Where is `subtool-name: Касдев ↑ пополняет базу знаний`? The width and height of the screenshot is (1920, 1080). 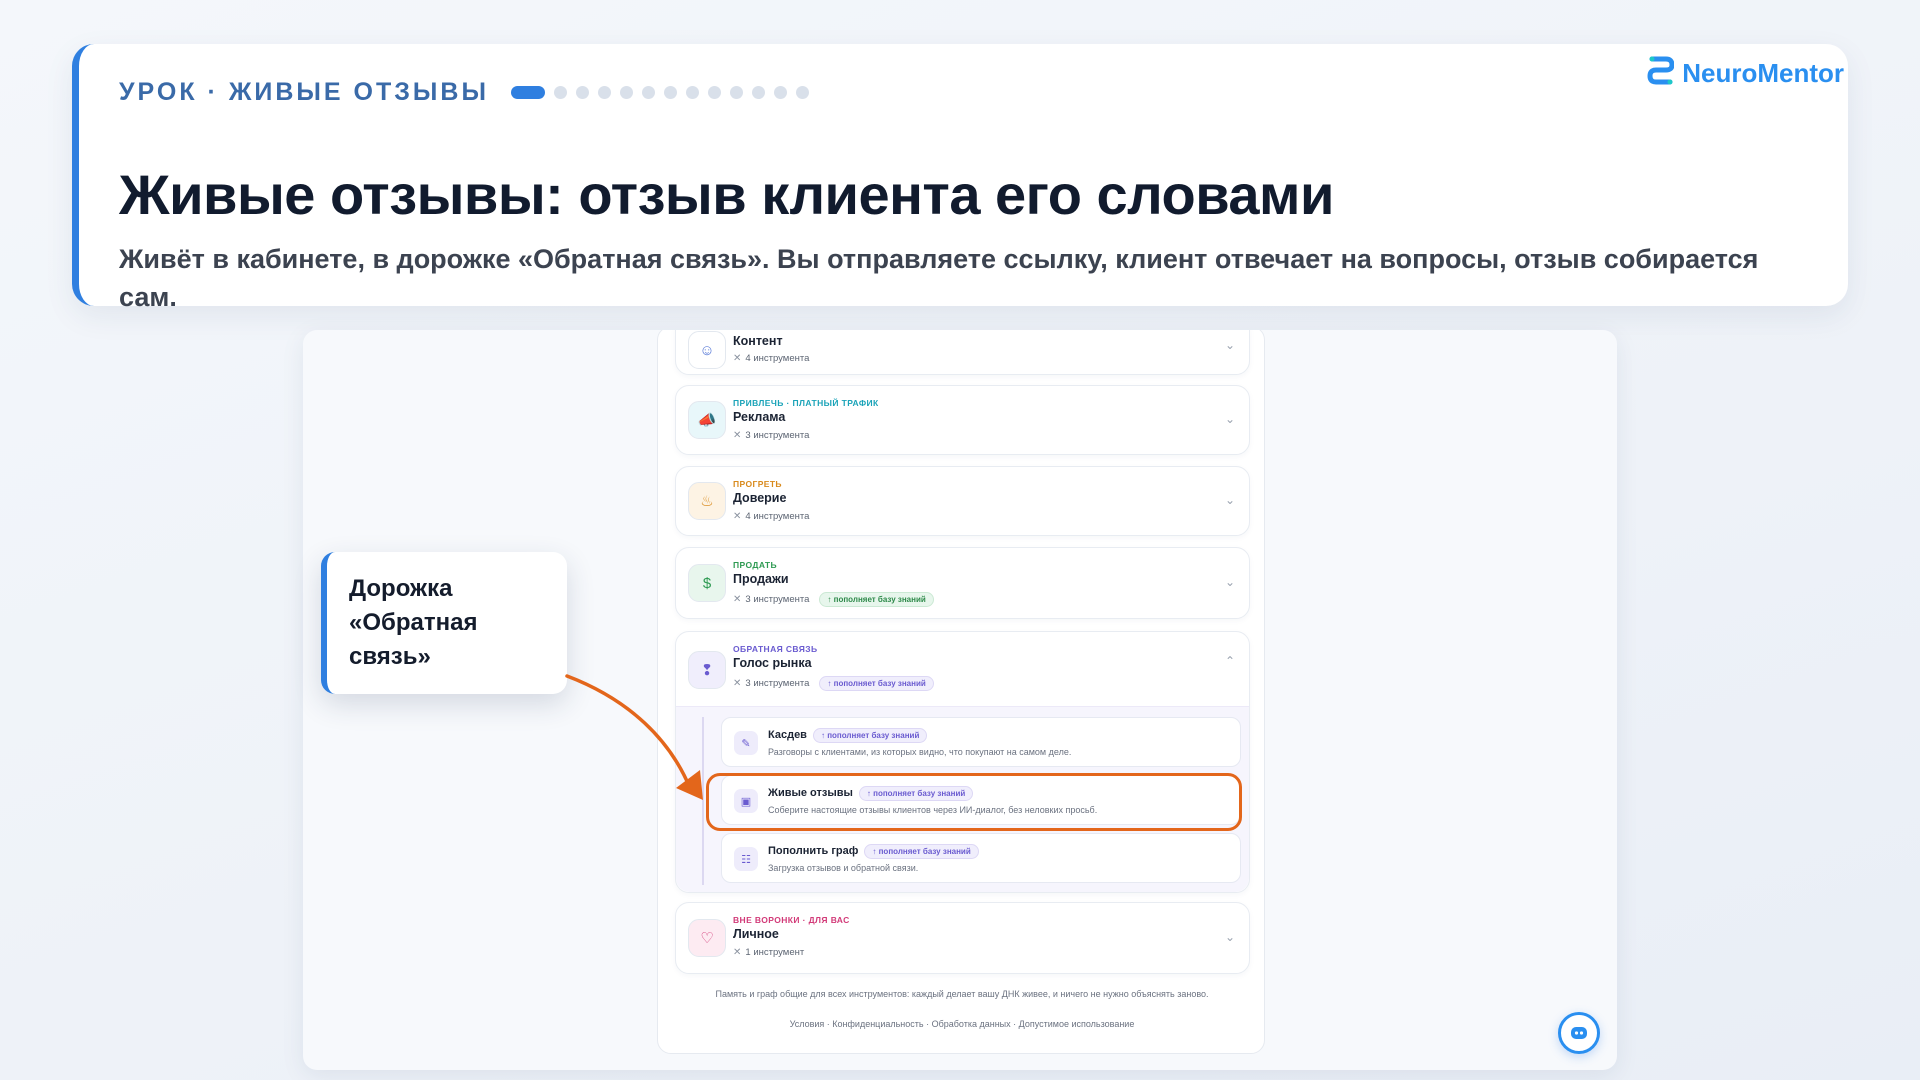
subtool-name: Касдев ↑ пополняет базу знаний is located at coordinates (848, 735).